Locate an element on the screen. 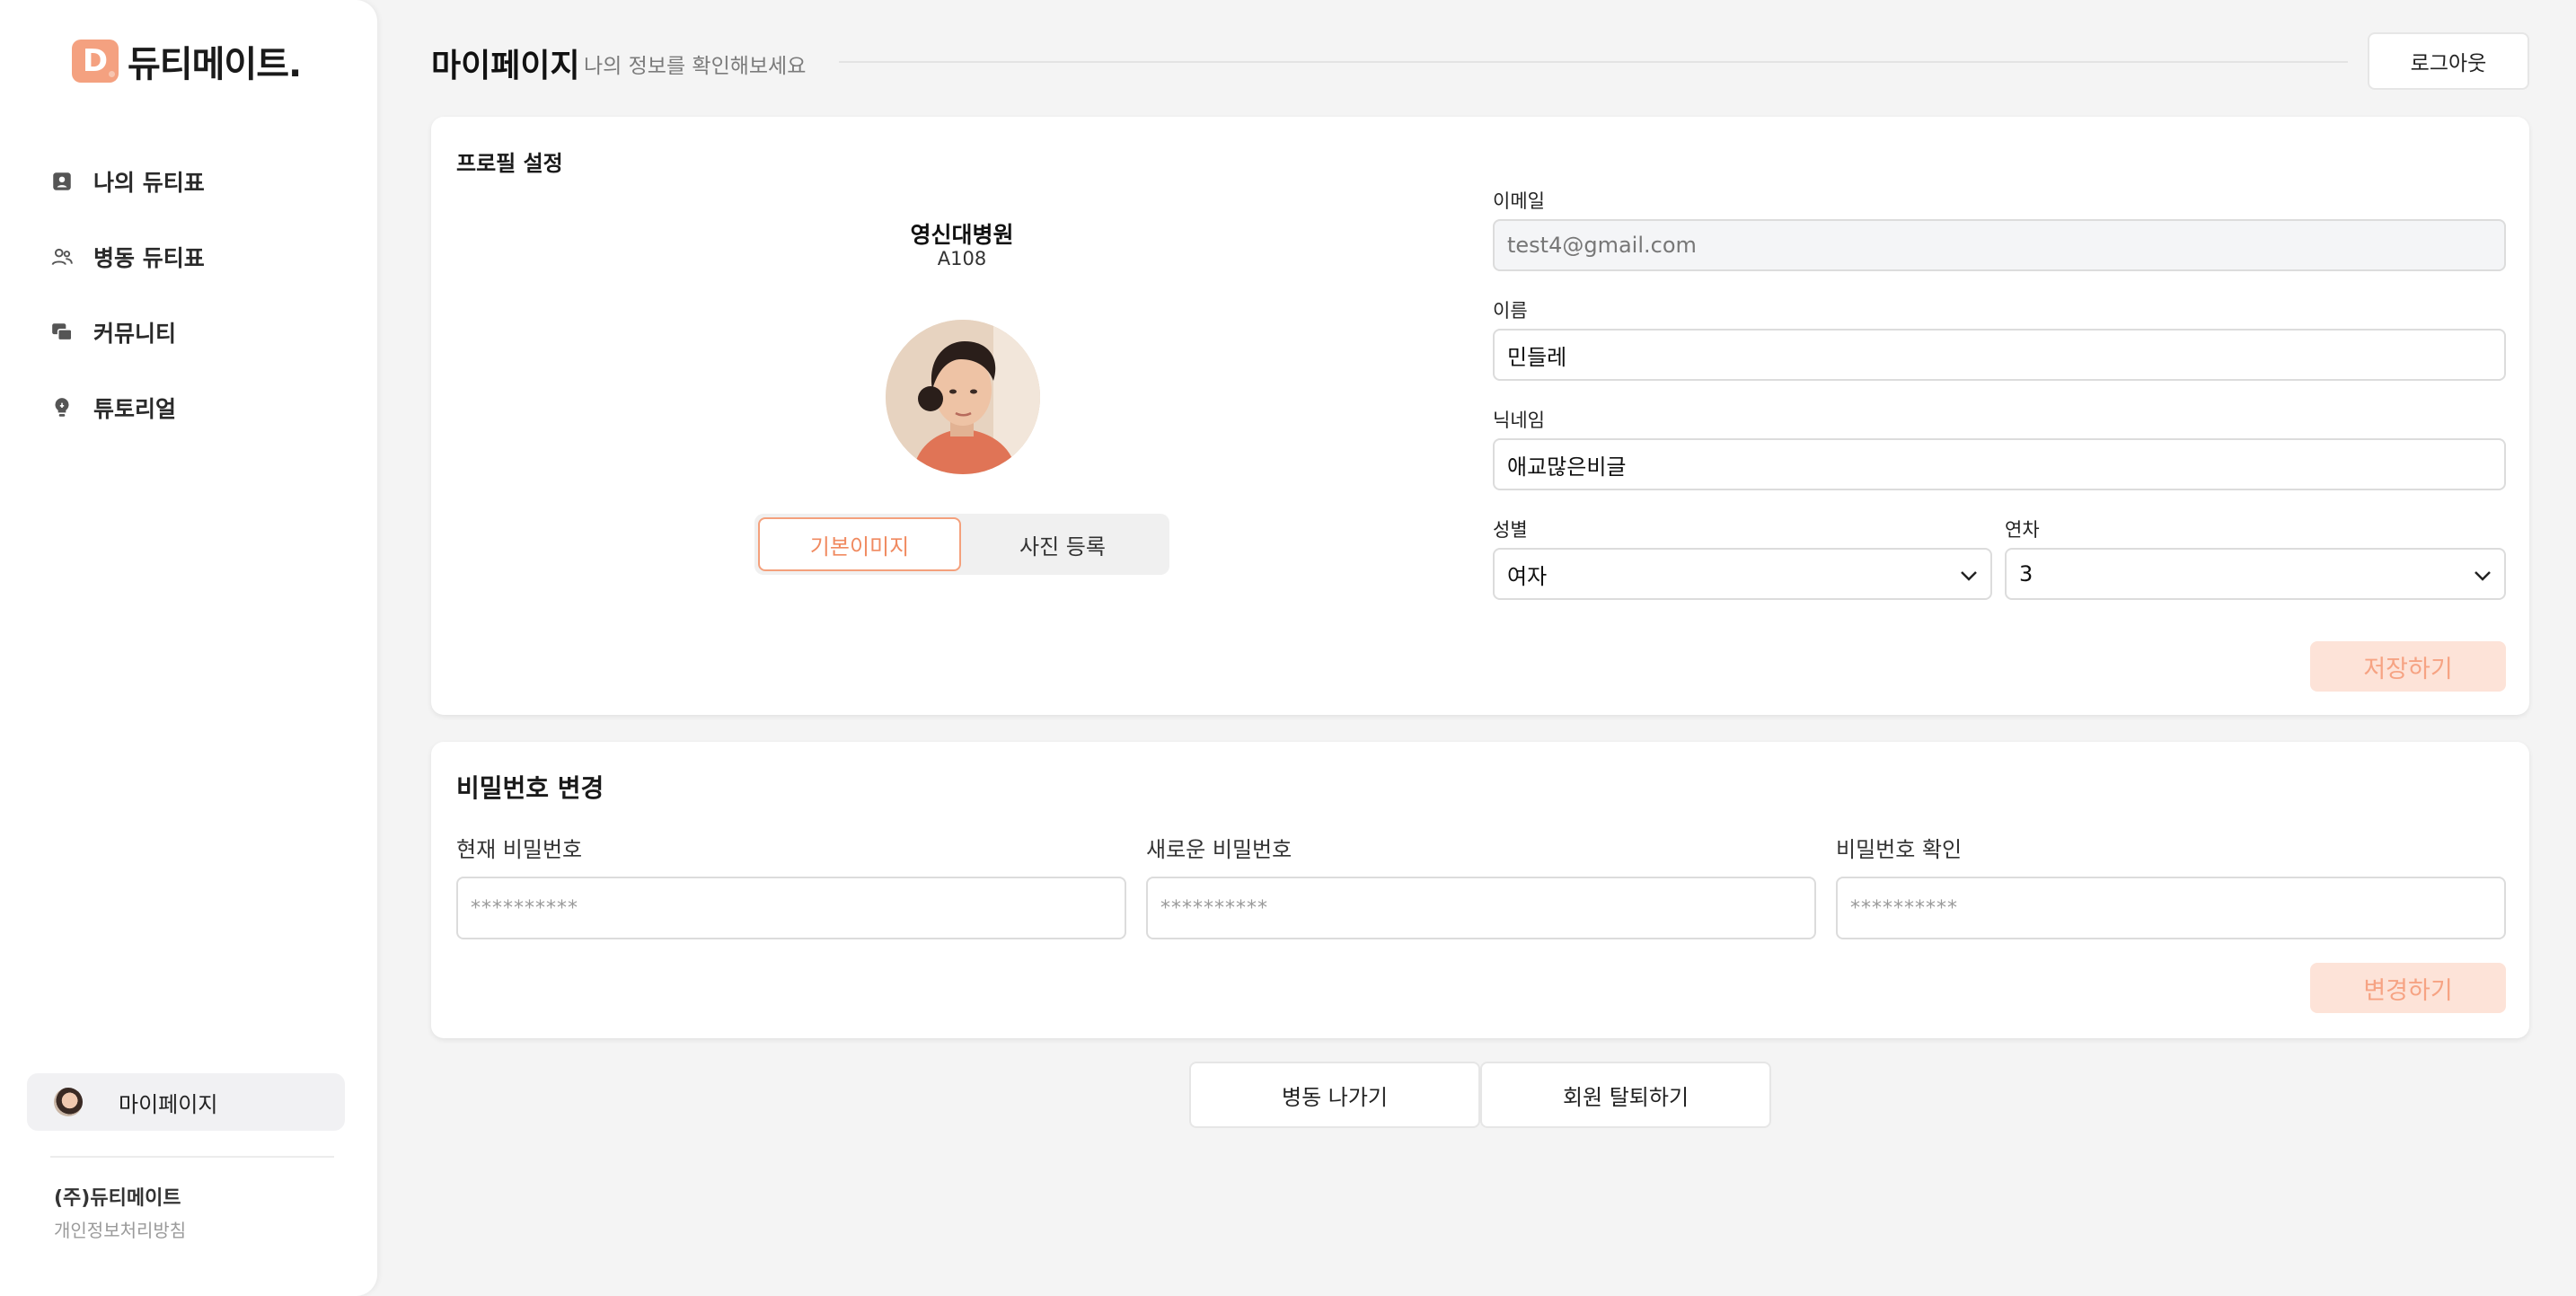  gender-label: 성별 is located at coordinates (1510, 530).